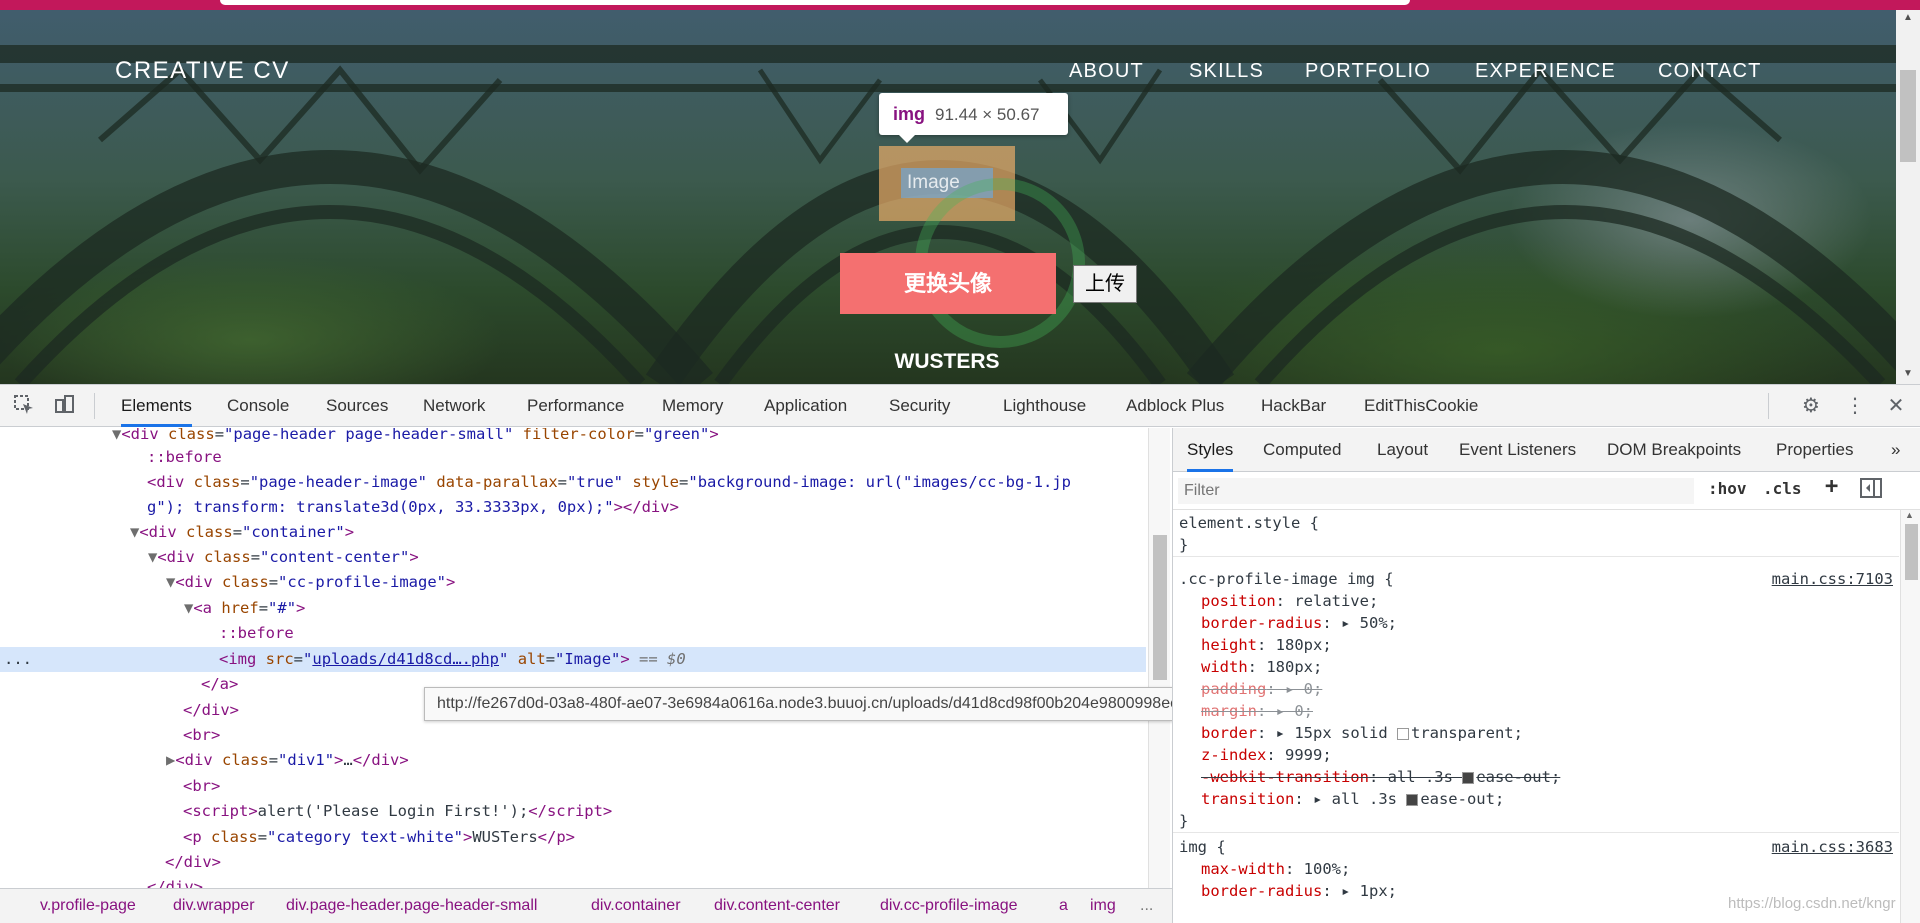 The height and width of the screenshot is (923, 1920). What do you see at coordinates (662, 659) in the screenshot?
I see `selected-marker: == $0` at bounding box center [662, 659].